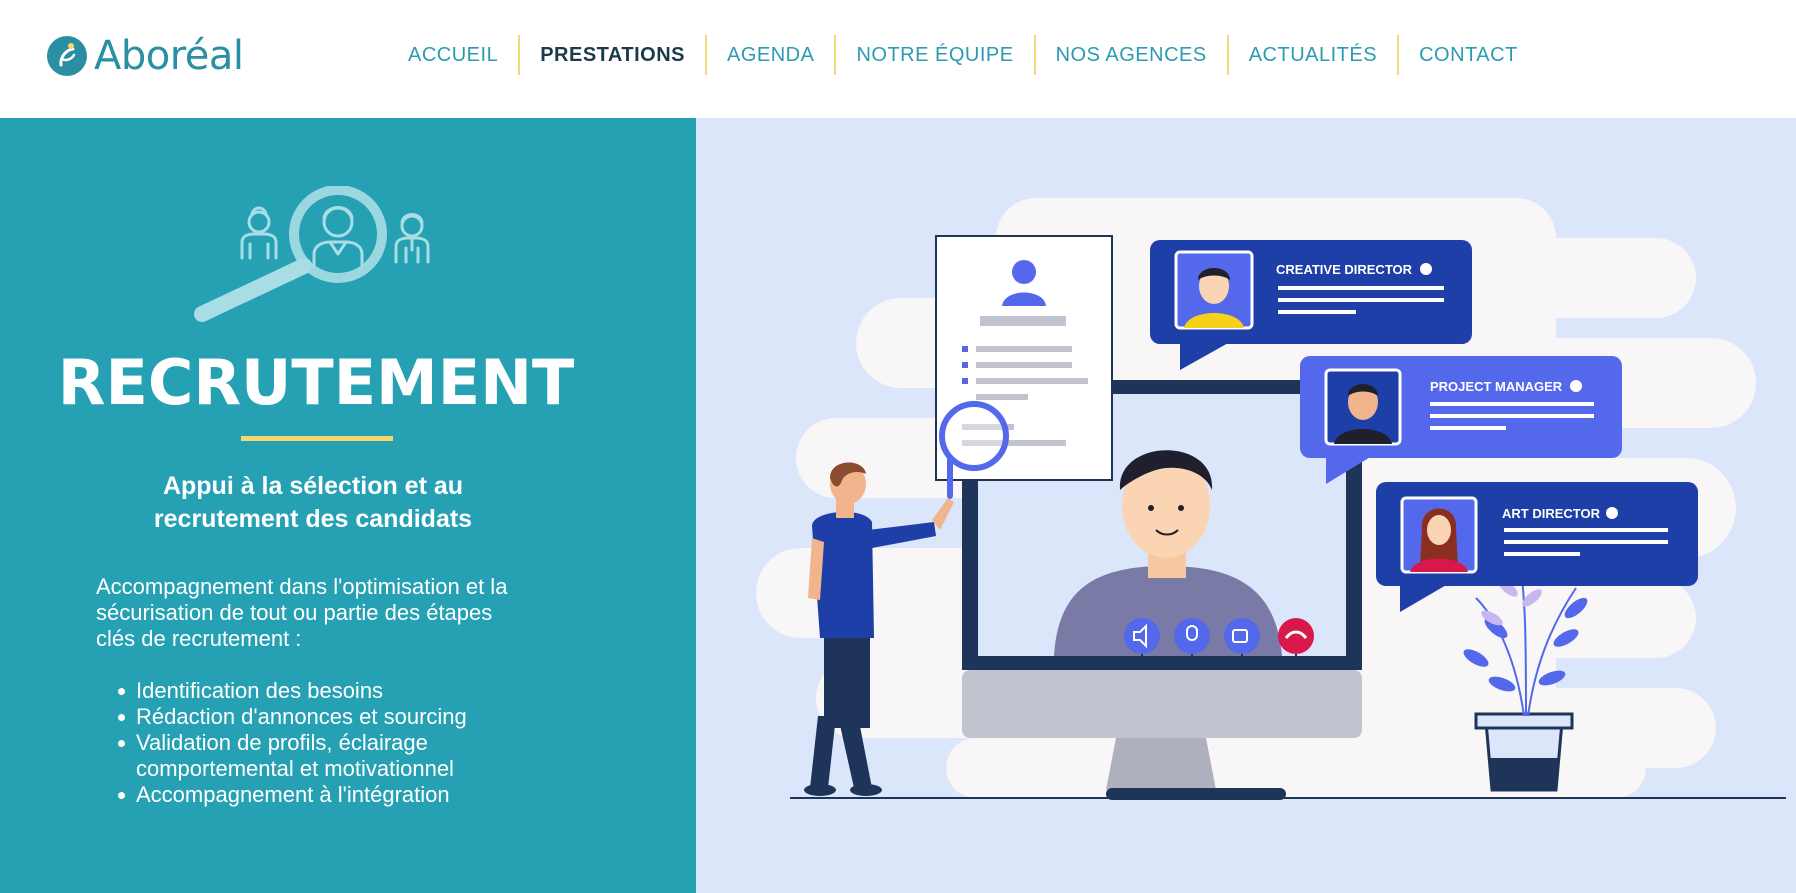 The width and height of the screenshot is (1796, 893). Describe the element at coordinates (453, 55) in the screenshot. I see `nav-accueil: ACCUEIL` at that location.